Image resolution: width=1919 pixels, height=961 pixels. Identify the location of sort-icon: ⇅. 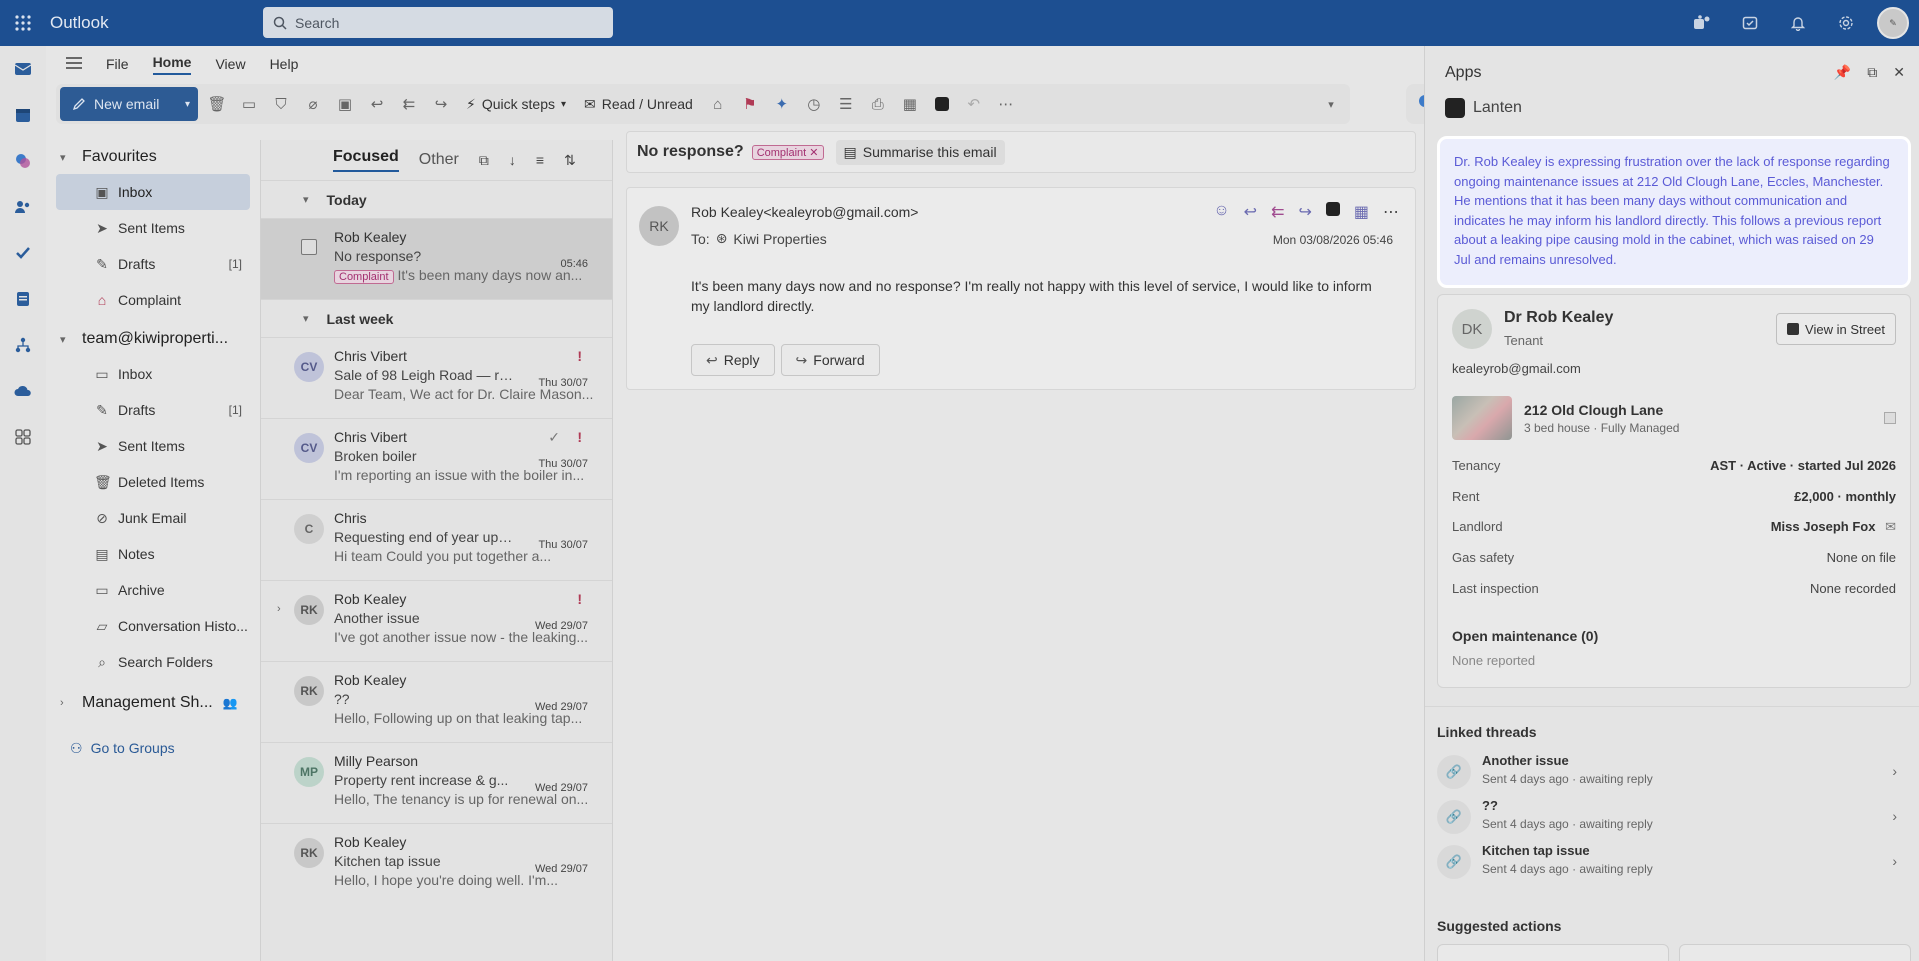
(570, 160).